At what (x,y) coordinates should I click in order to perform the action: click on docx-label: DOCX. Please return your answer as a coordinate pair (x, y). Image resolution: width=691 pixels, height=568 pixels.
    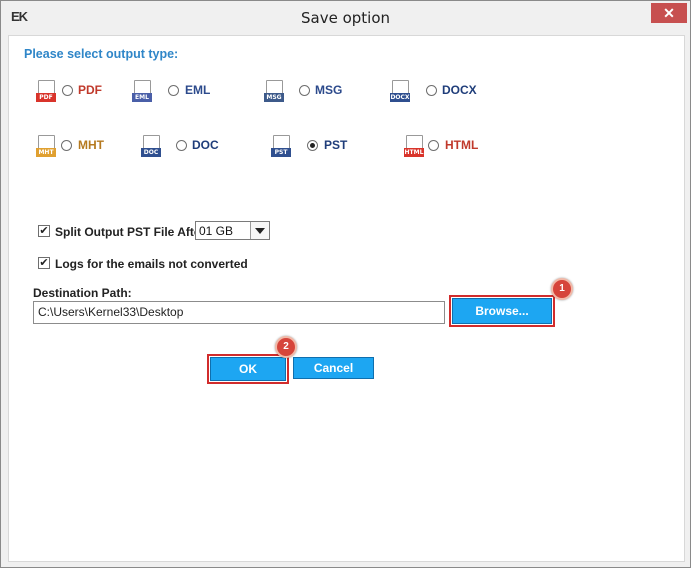
    Looking at the image, I should click on (459, 90).